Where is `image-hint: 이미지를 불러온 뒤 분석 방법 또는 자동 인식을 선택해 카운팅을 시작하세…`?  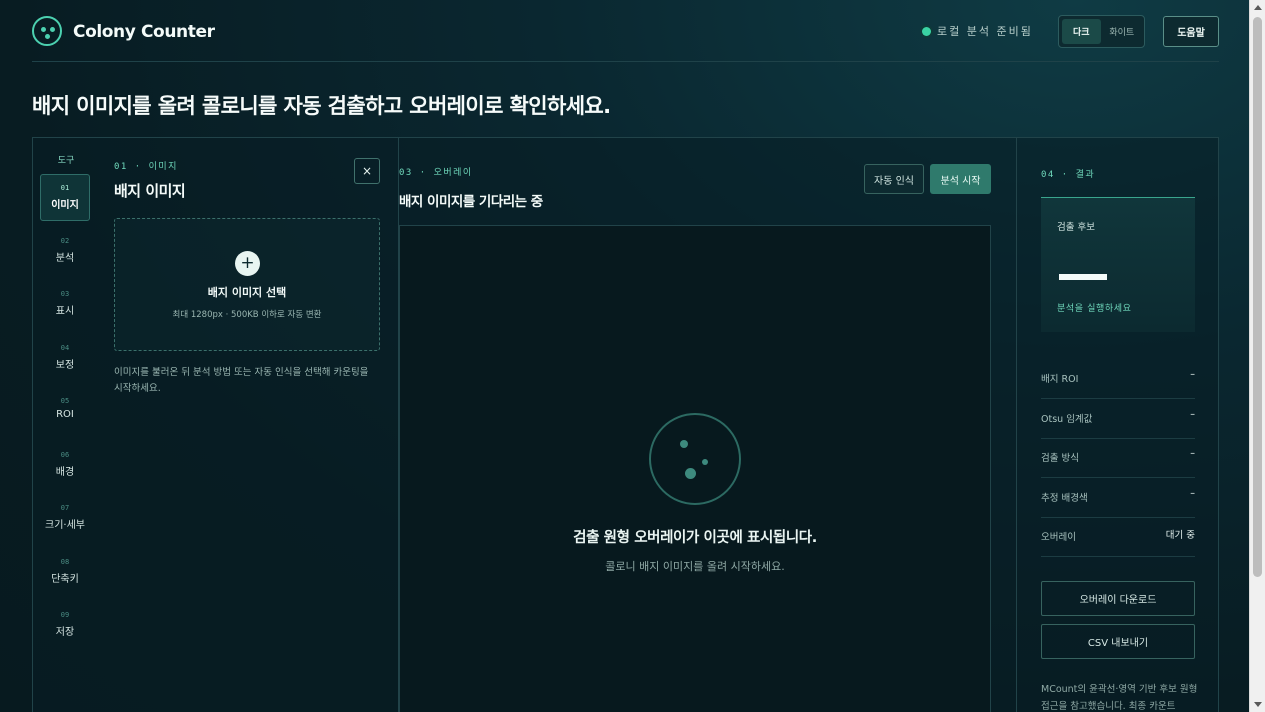 image-hint: 이미지를 불러온 뒤 분석 방법 또는 자동 인식을 선택해 카운팅을 시작하세… is located at coordinates (241, 380).